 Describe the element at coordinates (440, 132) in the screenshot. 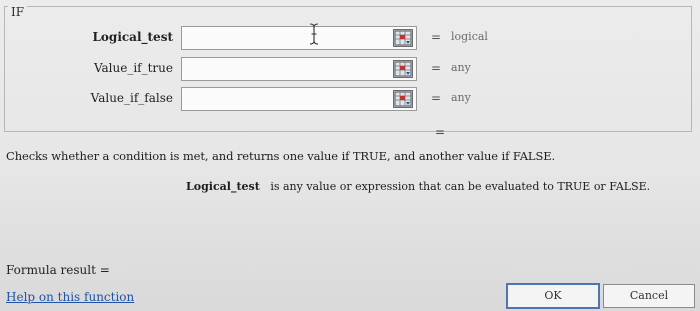

I see `function-result-equals: =` at that location.